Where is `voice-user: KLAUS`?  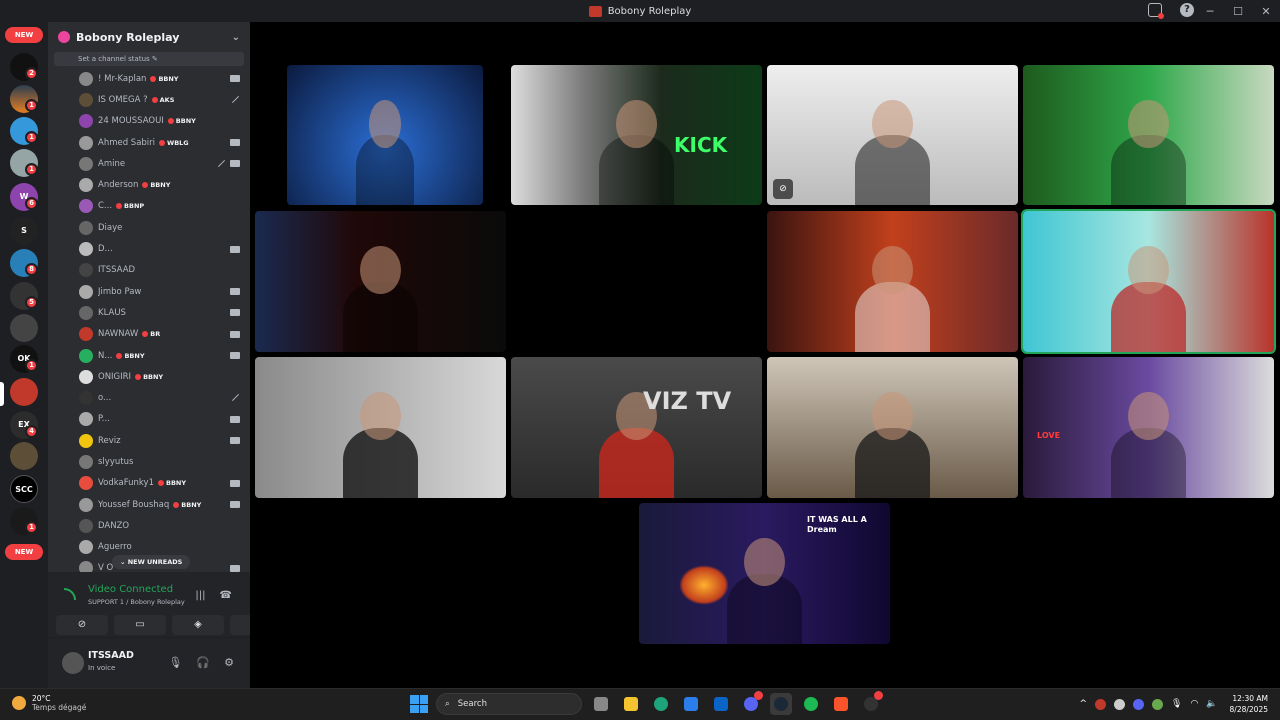
voice-user: KLAUS is located at coordinates (149, 312).